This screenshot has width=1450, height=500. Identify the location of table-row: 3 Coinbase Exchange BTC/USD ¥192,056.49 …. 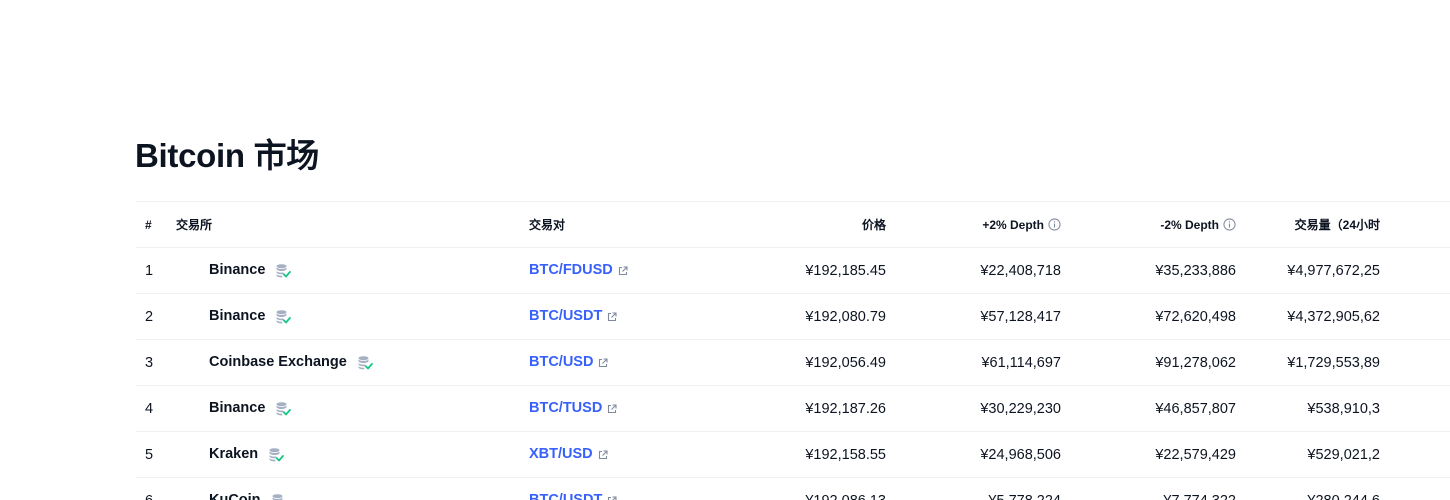
(793, 362).